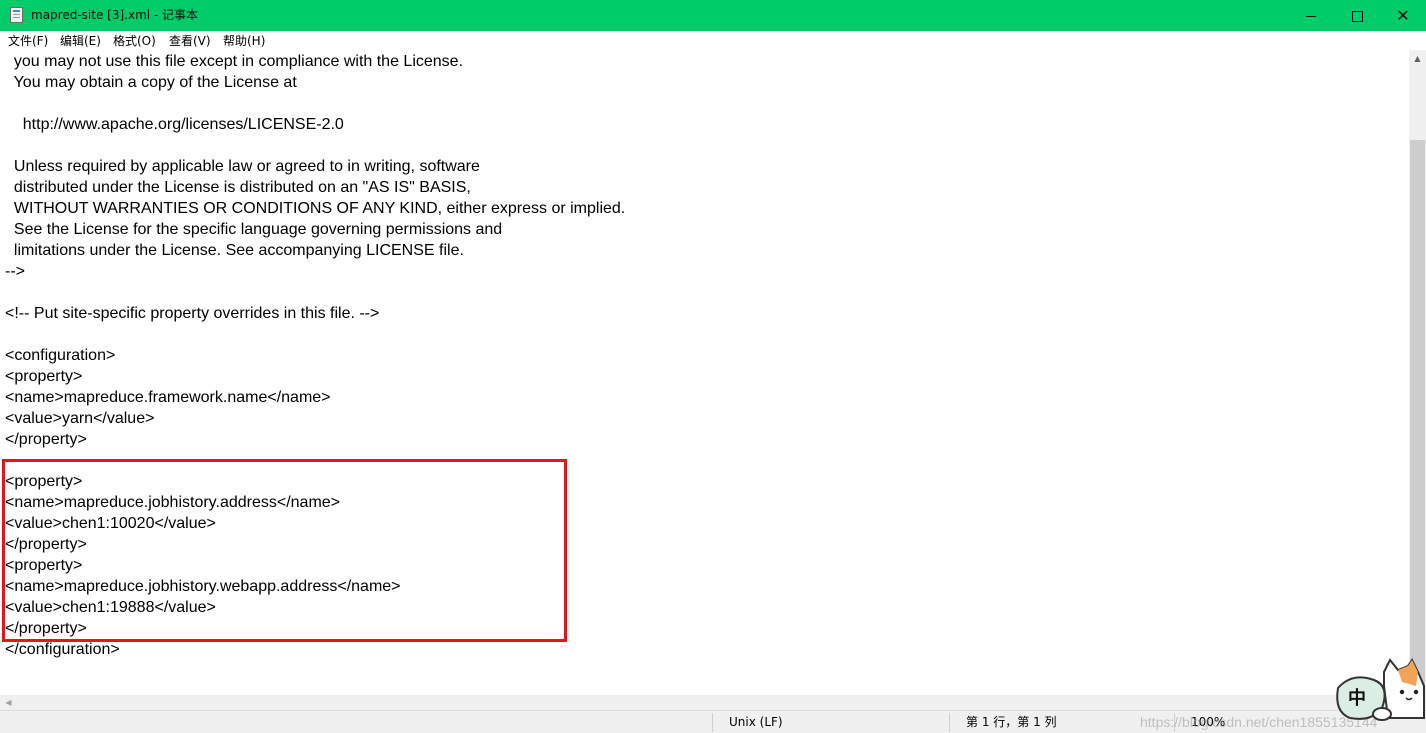 Image resolution: width=1426 pixels, height=733 pixels. I want to click on menu-format: 格式(O), so click(134, 41).